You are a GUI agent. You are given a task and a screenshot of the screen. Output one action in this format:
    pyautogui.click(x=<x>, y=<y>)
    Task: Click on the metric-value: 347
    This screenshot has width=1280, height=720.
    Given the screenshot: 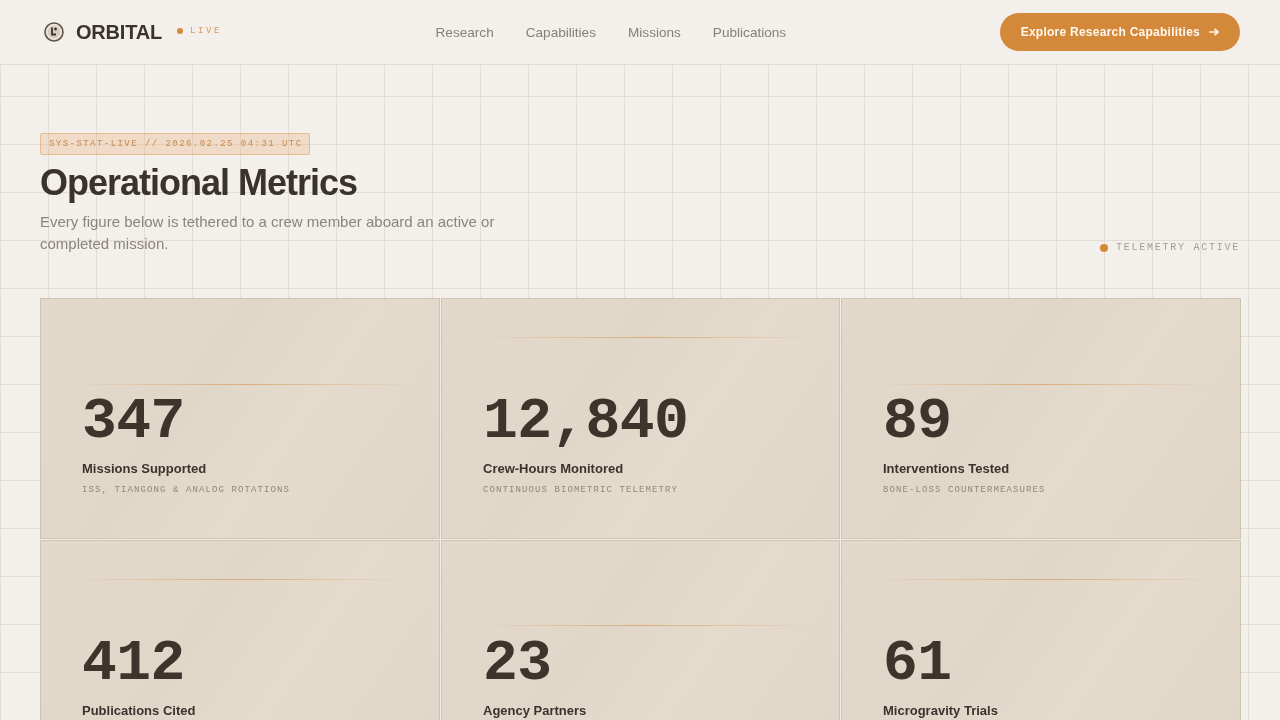 What is the action you would take?
    pyautogui.click(x=133, y=422)
    